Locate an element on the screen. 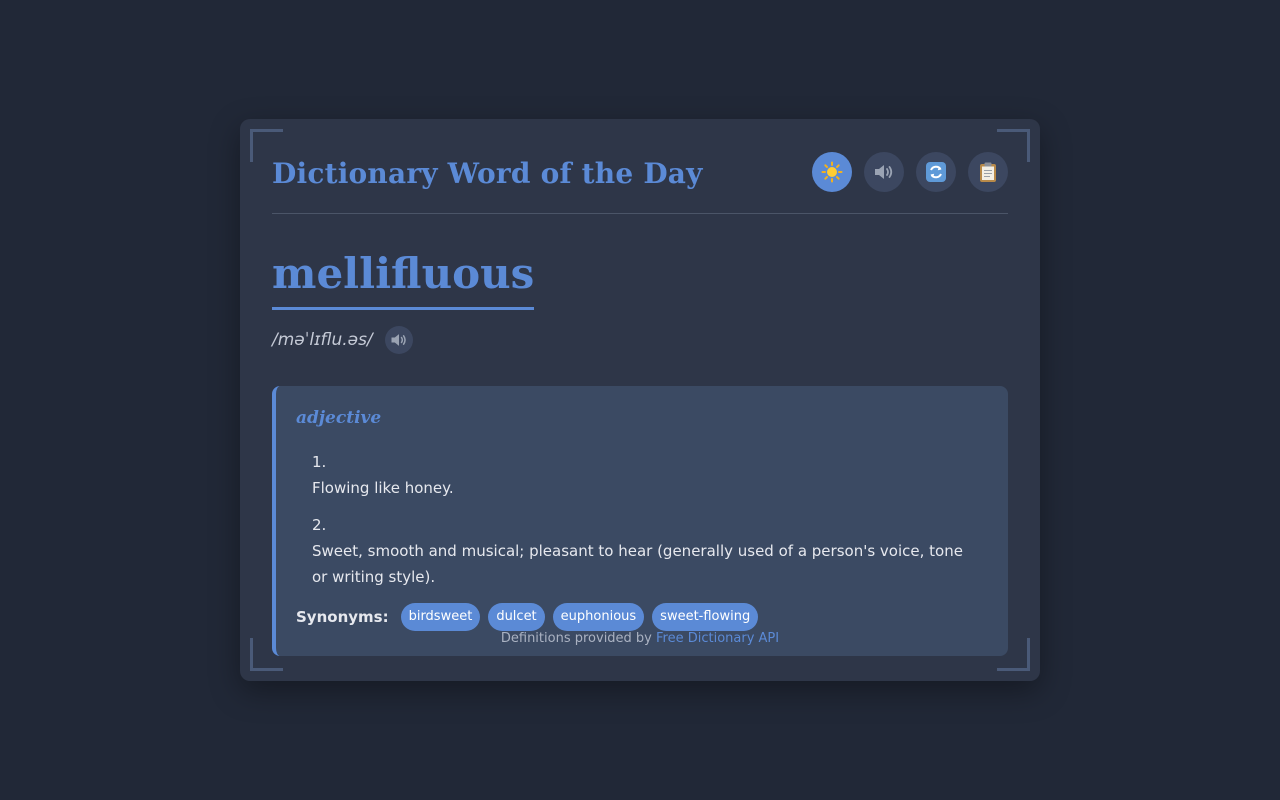 The image size is (1280, 800). pronunciation-row: /məˈlɪflu.əs/ is located at coordinates (342, 340).